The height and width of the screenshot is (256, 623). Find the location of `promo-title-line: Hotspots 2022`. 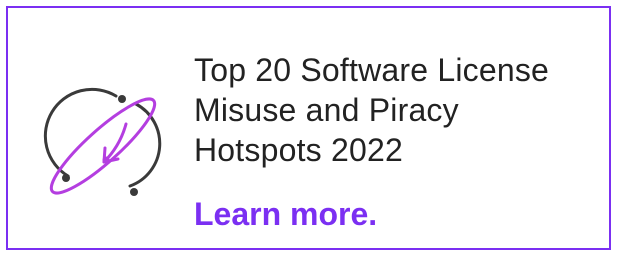

promo-title-line: Hotspots 2022 is located at coordinates (298, 150).